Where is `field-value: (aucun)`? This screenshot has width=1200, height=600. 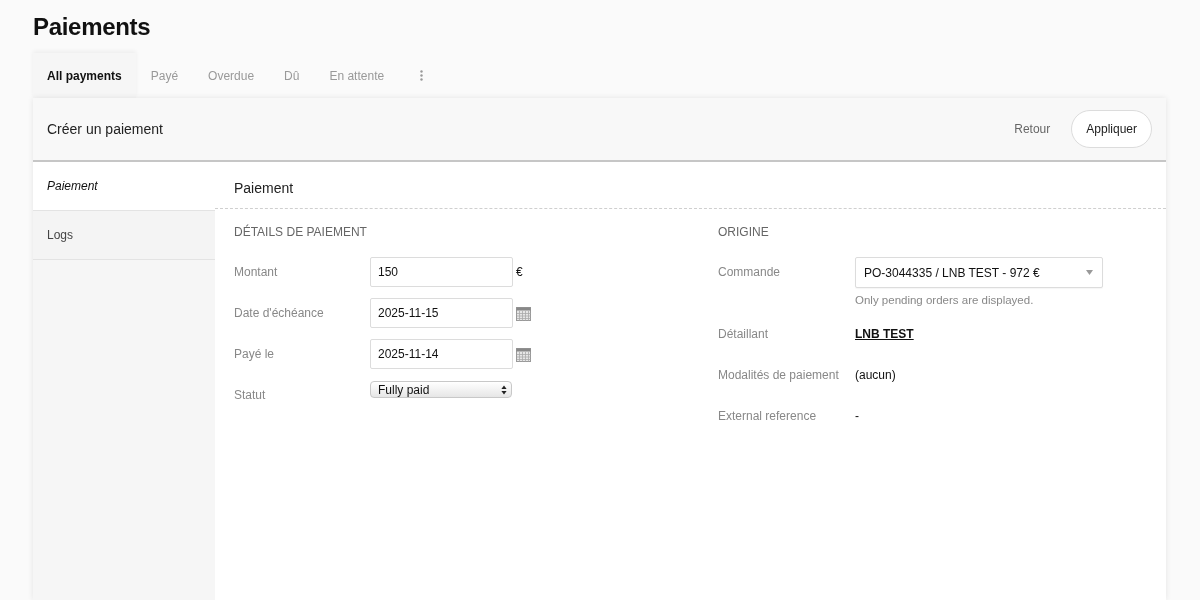 field-value: (aucun) is located at coordinates (875, 375).